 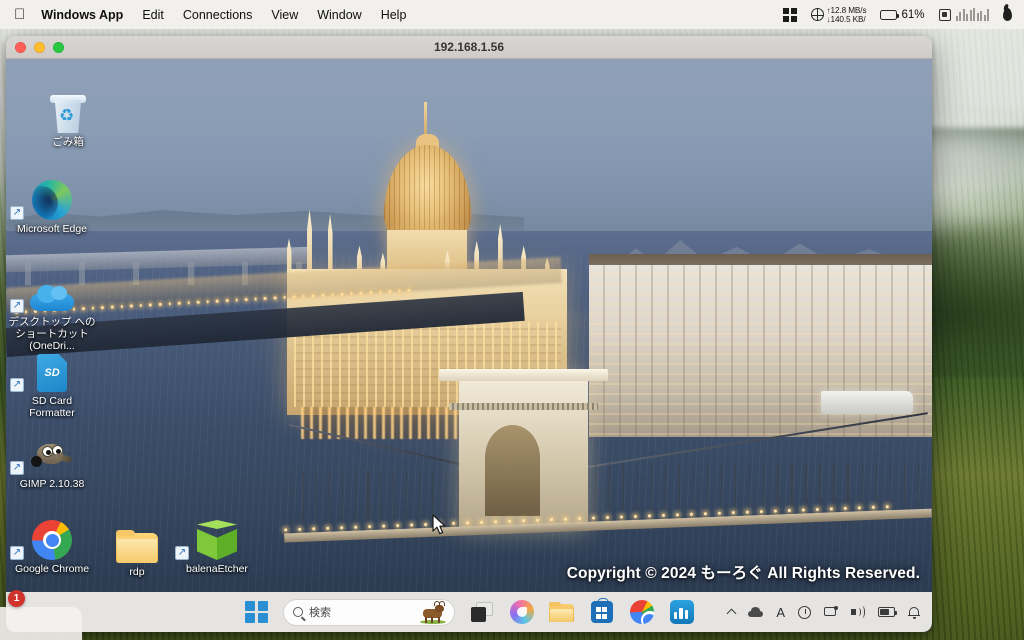 I want to click on desktop-icon-microsoft-edge: ↗ Microsoft Edge, so click(x=52, y=204).